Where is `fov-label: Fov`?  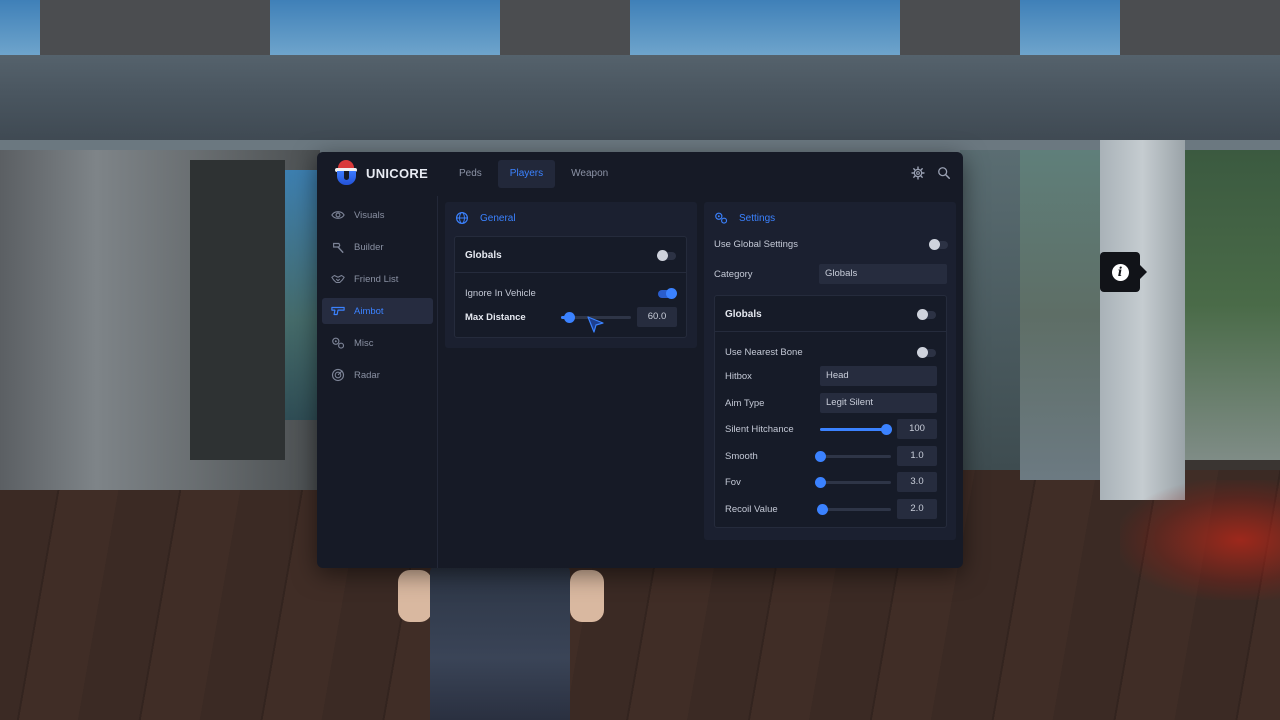
fov-label: Fov is located at coordinates (733, 482).